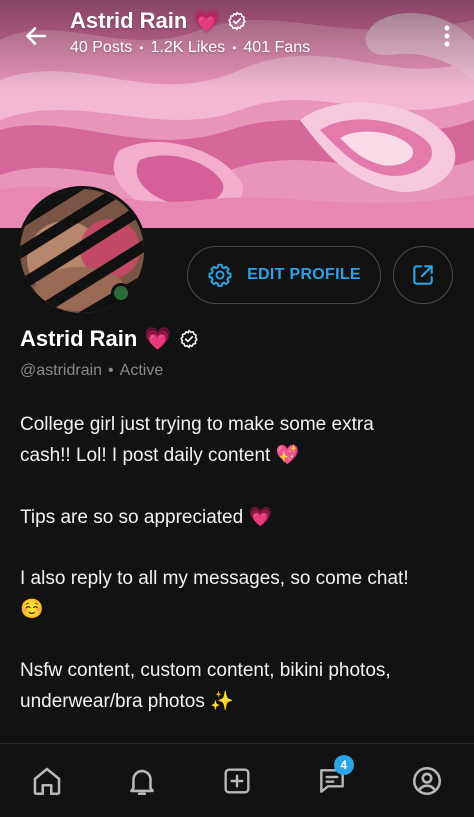  I want to click on online-status-dot, so click(121, 293).